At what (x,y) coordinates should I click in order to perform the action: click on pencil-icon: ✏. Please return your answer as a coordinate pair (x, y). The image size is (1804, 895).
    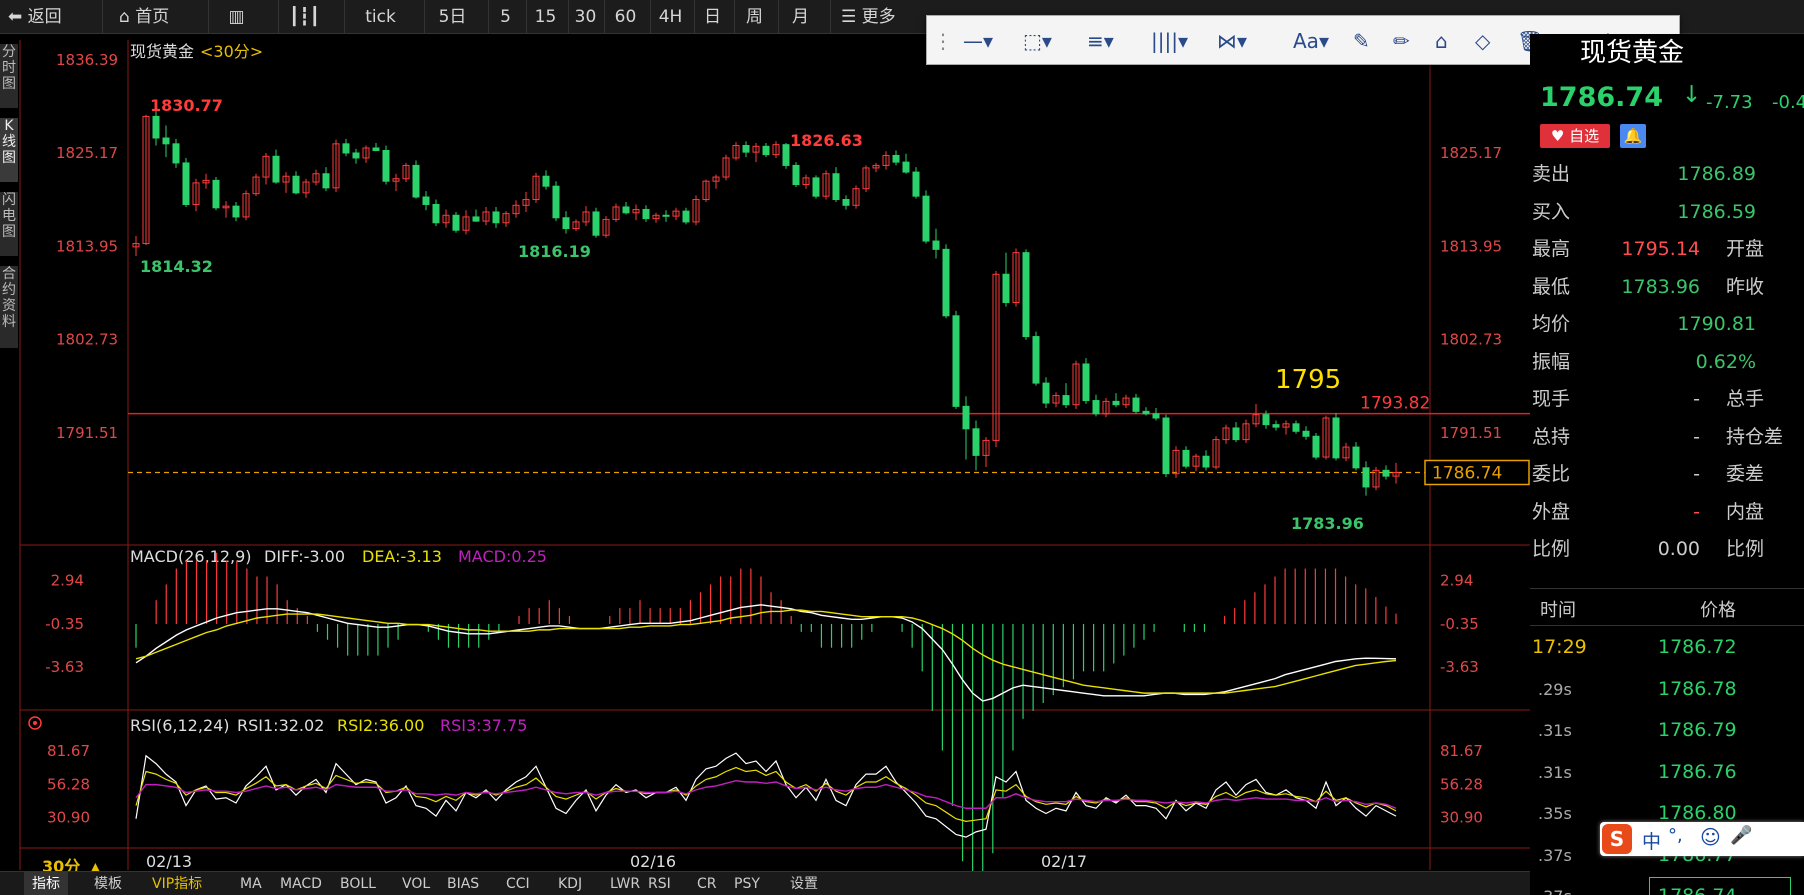
    Looking at the image, I should click on (1401, 41).